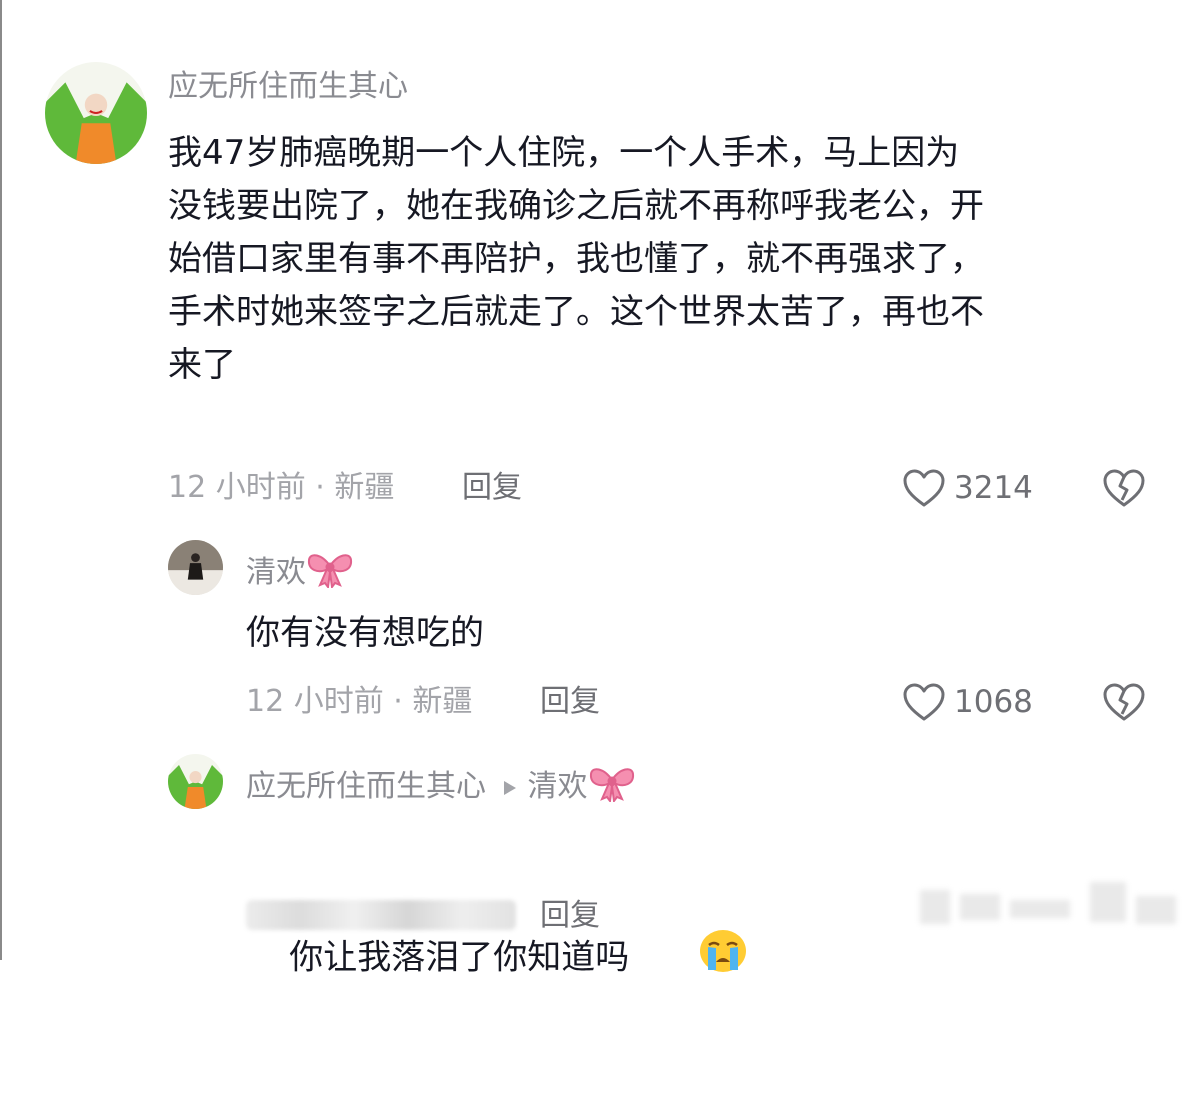  Describe the element at coordinates (441, 787) in the screenshot. I see `reply-username: 应无所住而生其心 清欢` at that location.